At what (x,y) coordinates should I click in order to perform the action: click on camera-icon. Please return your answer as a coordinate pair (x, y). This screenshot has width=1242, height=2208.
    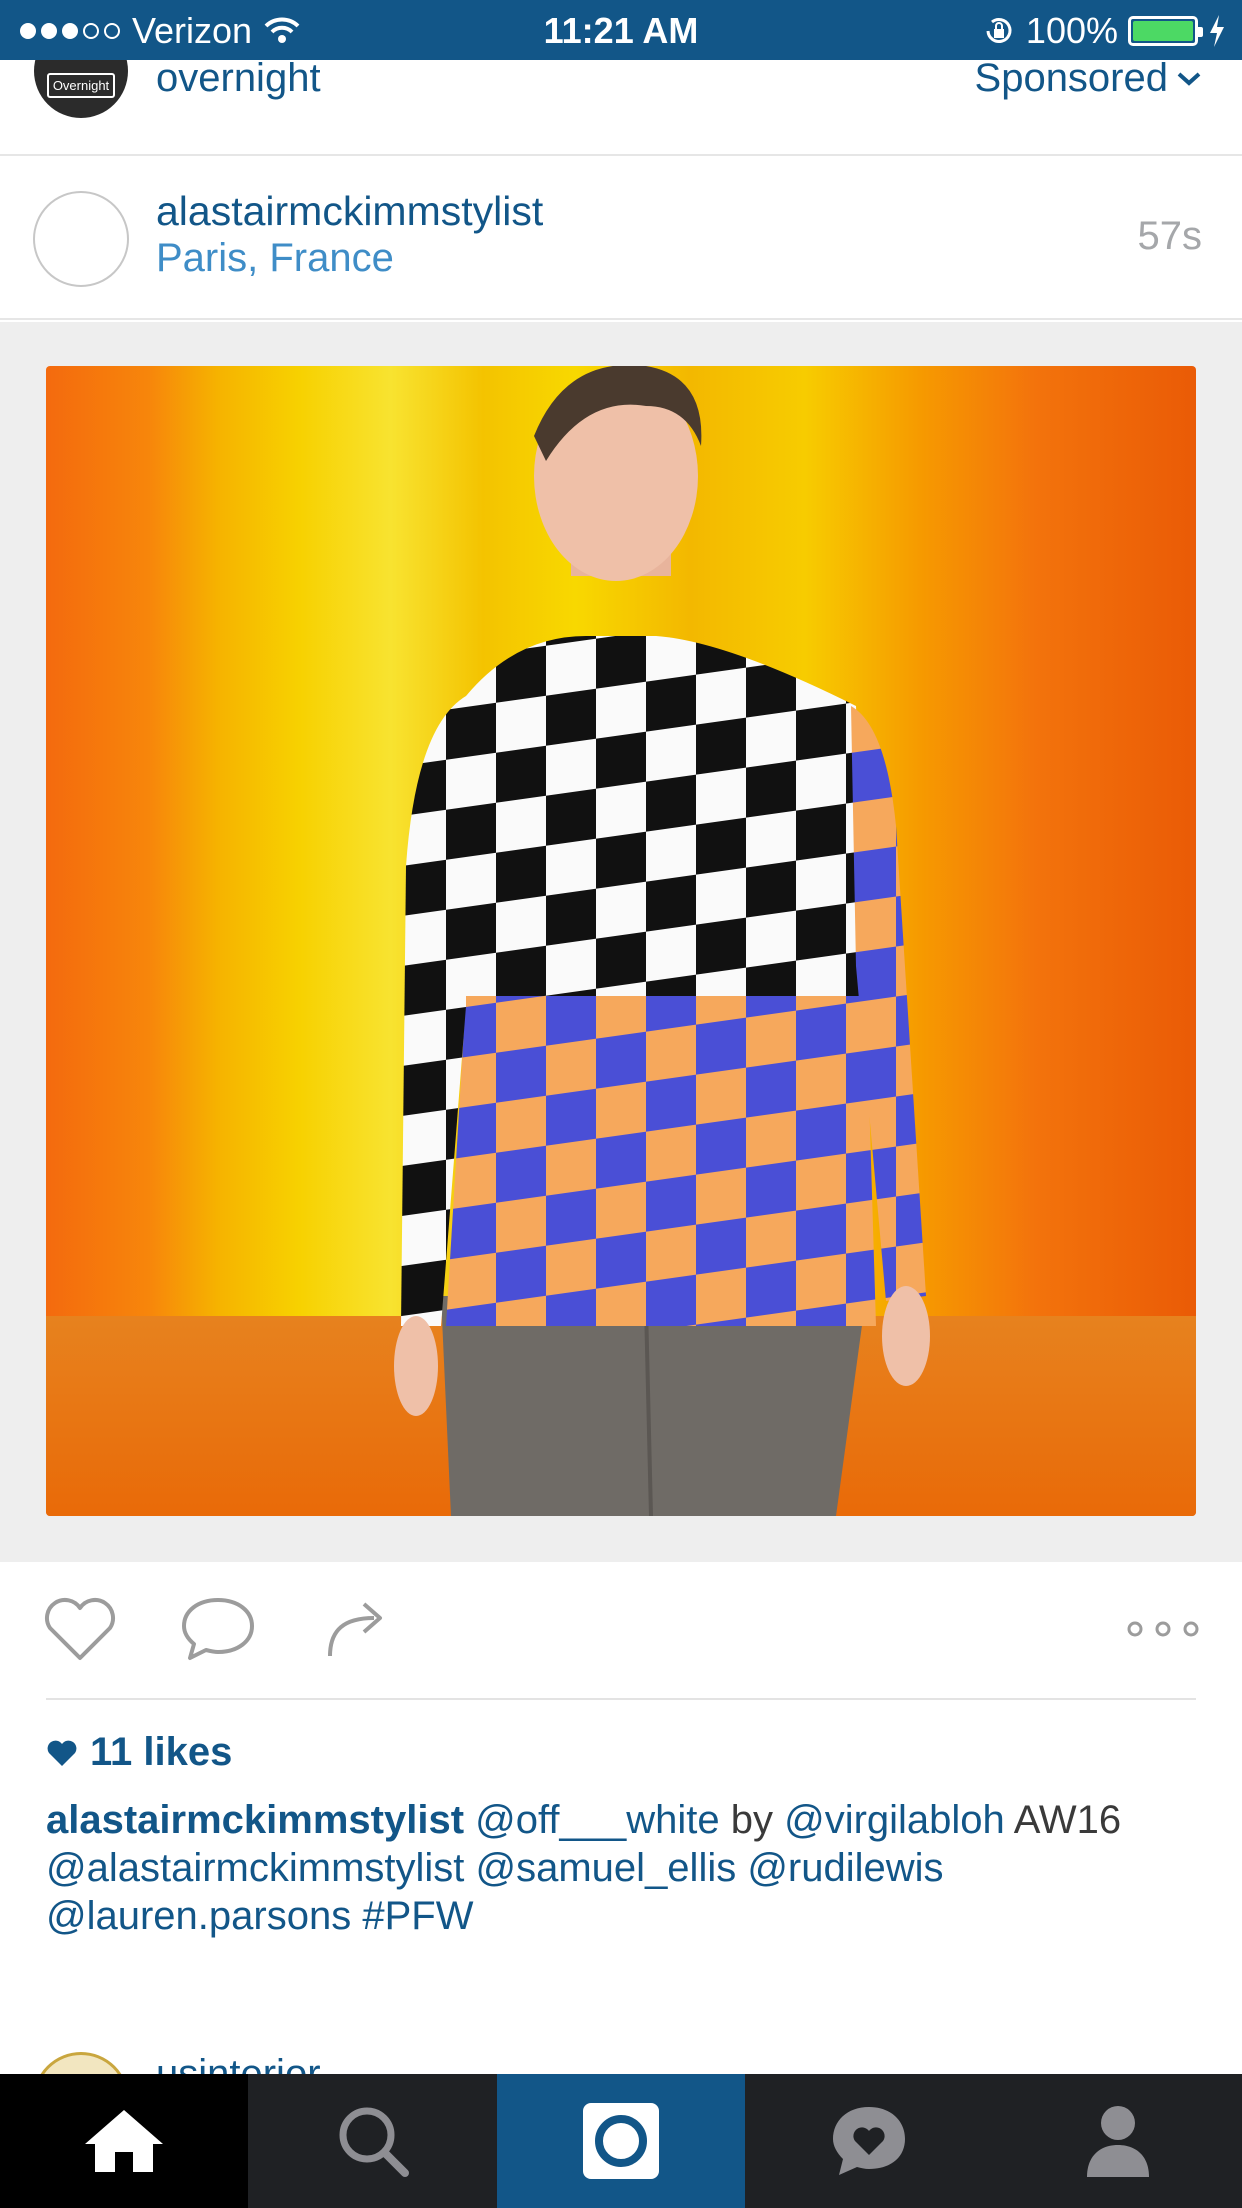
    Looking at the image, I should click on (620, 2141).